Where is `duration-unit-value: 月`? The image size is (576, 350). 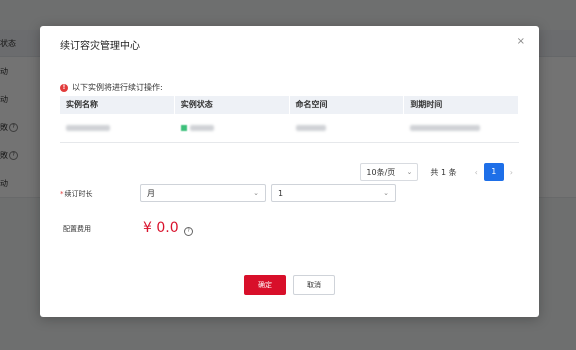 duration-unit-value: 月 is located at coordinates (151, 193).